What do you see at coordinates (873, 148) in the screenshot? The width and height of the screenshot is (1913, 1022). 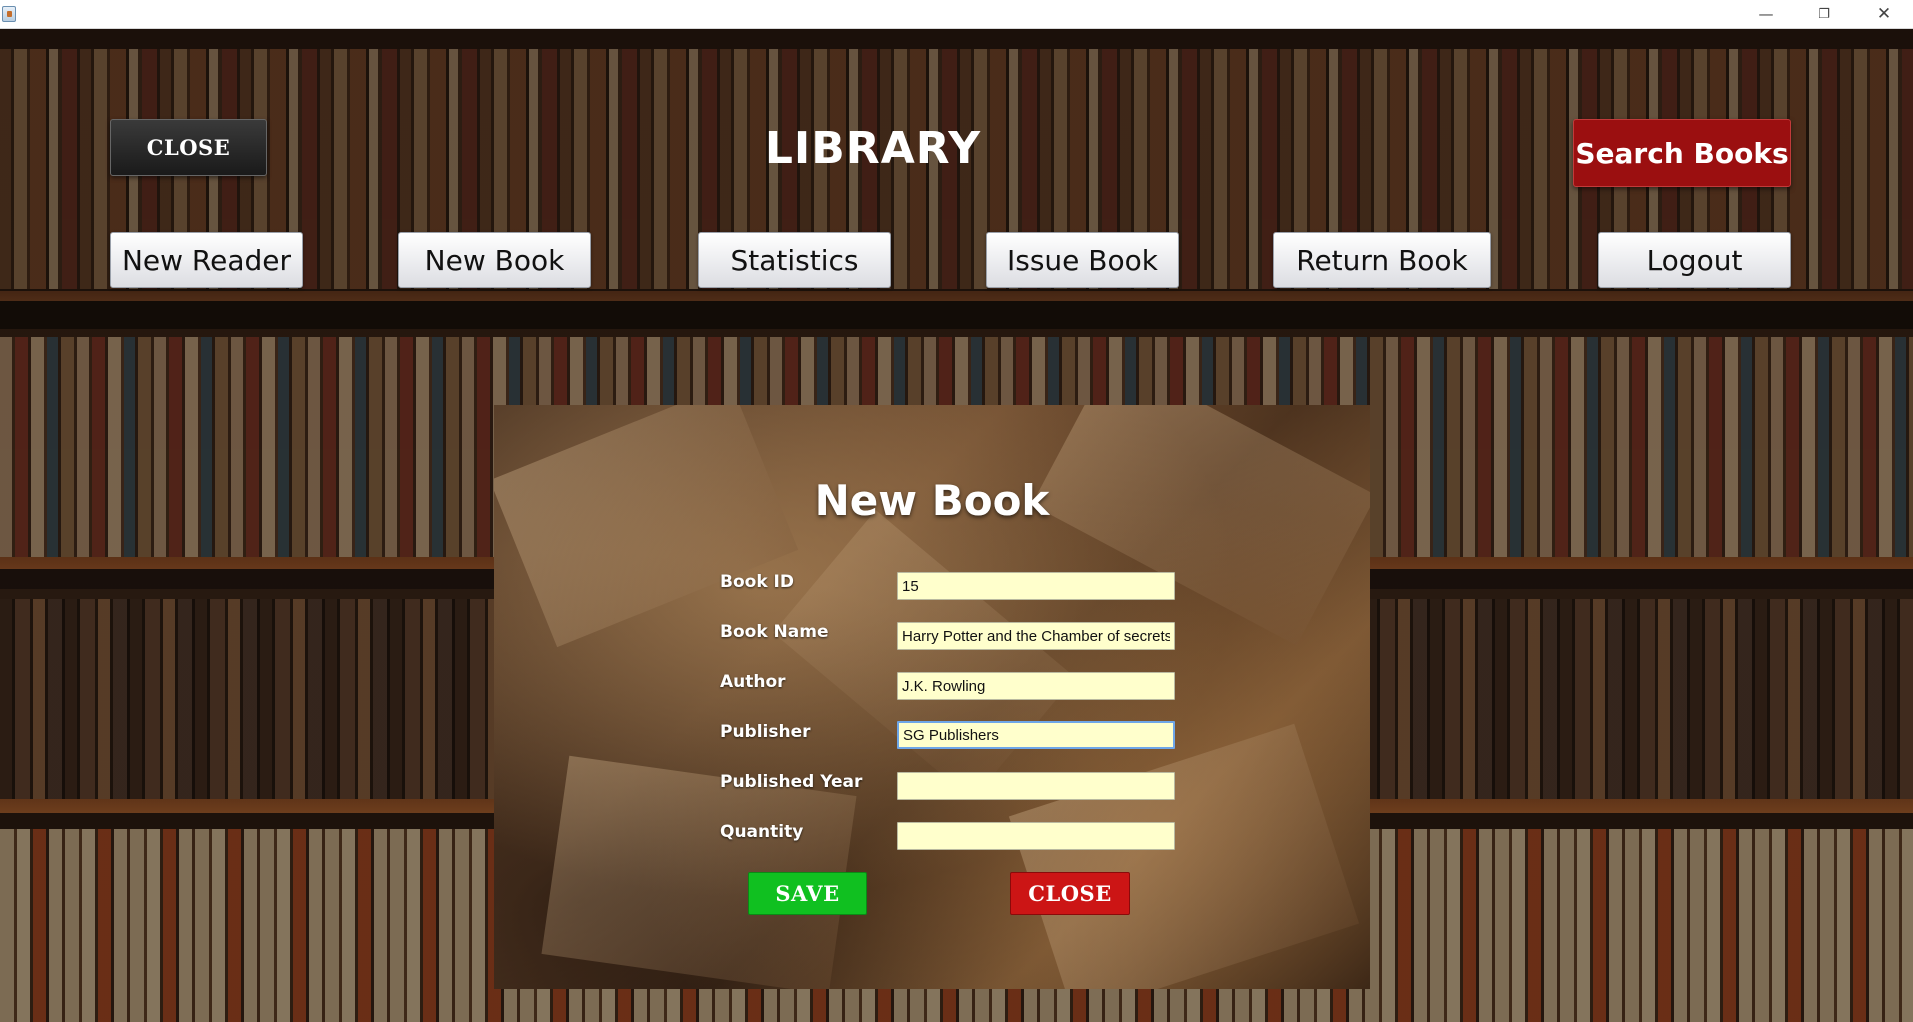 I see `page-title: LIBRARY` at bounding box center [873, 148].